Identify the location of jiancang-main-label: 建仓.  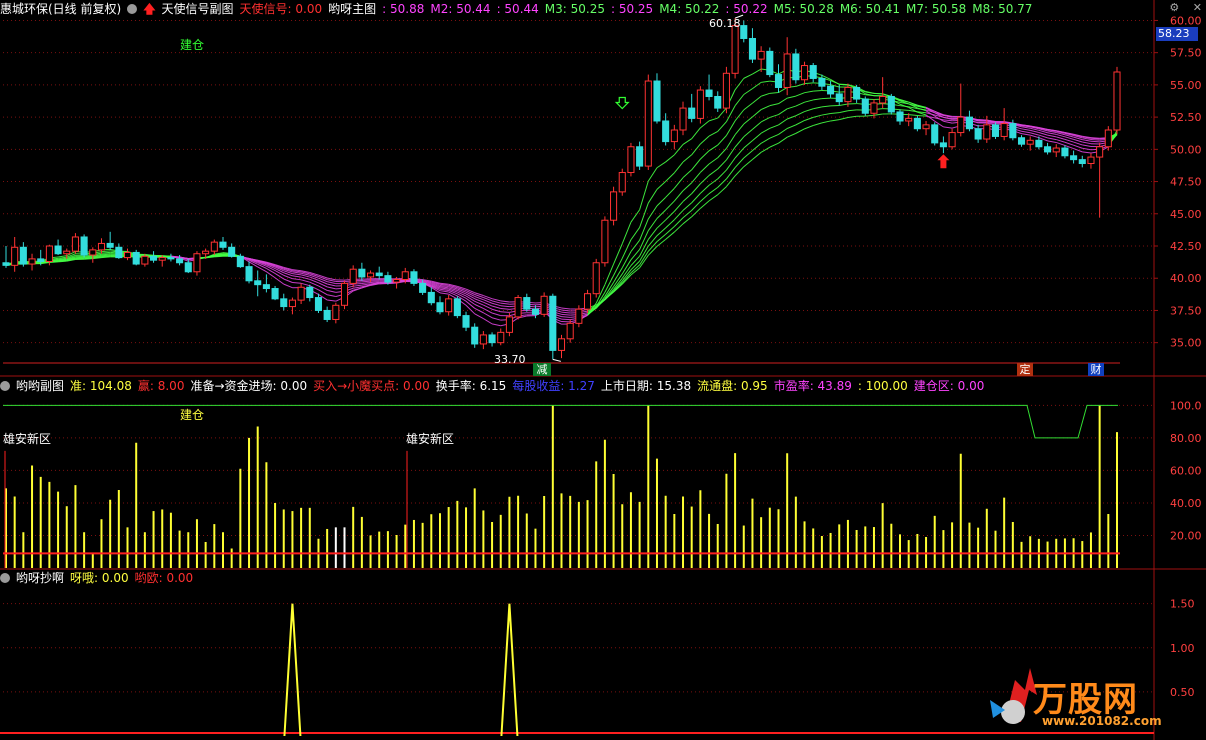
(192, 45).